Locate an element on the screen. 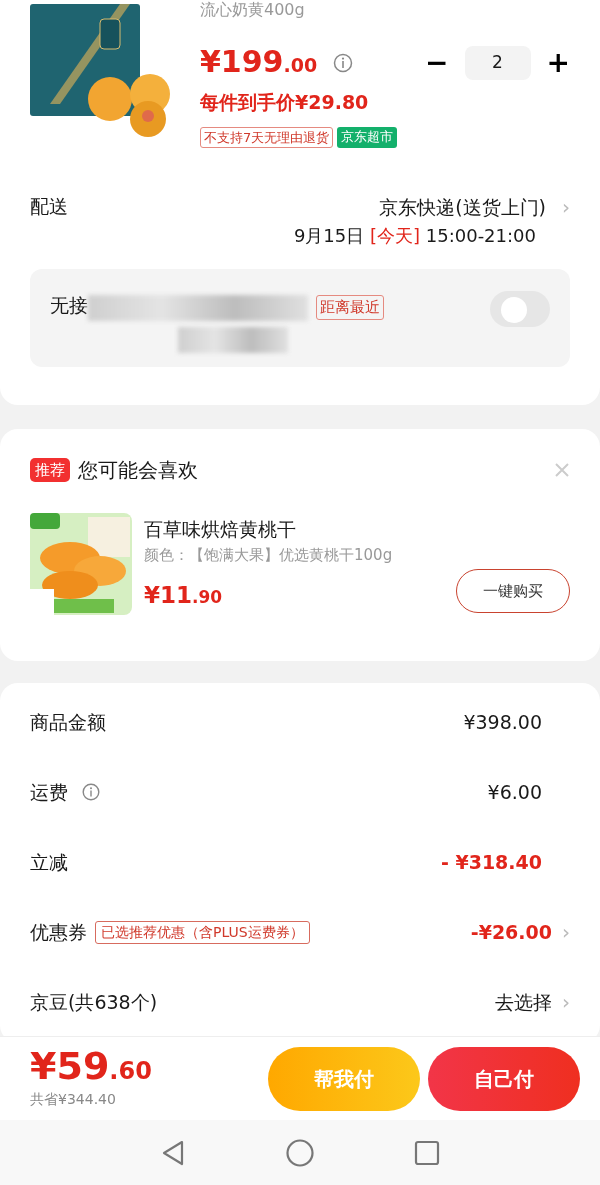  summary-value: ¥398.00 is located at coordinates (502, 722).